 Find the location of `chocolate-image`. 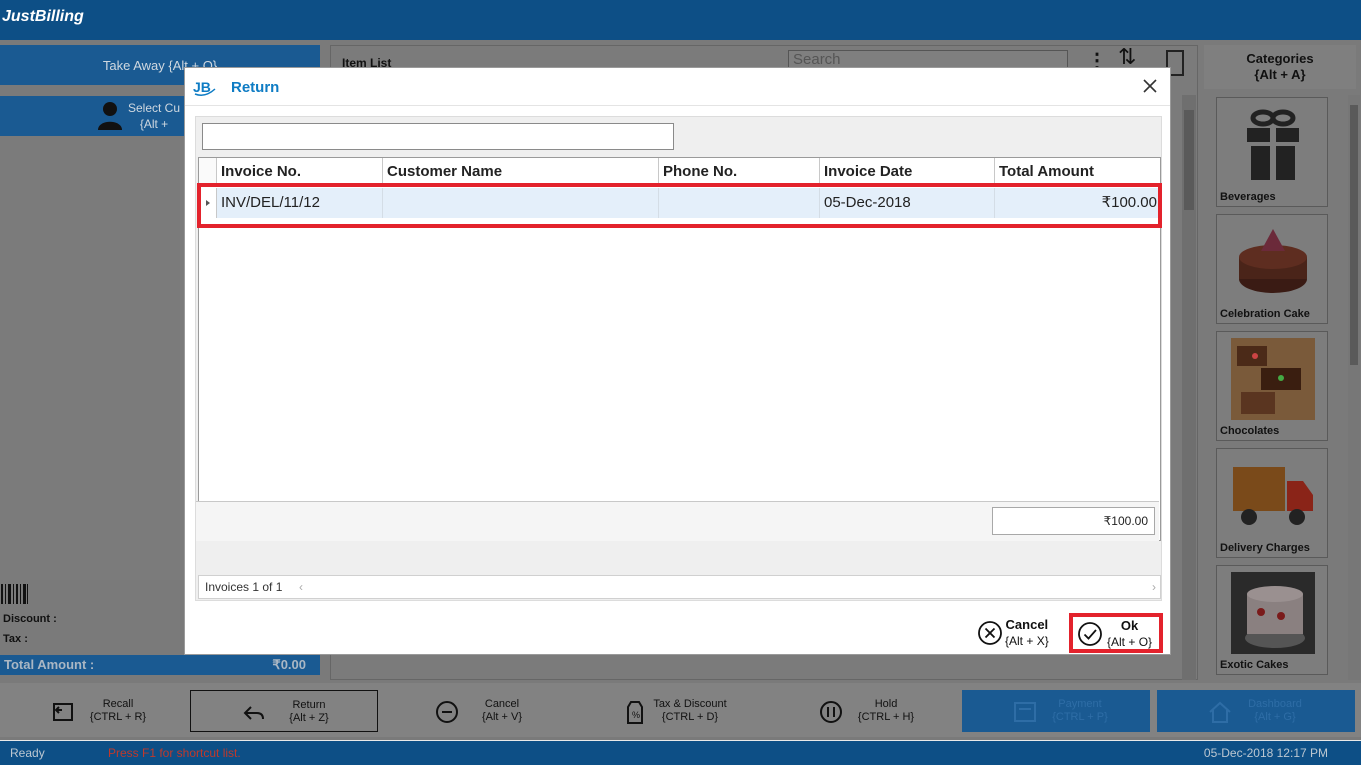

chocolate-image is located at coordinates (1273, 379).